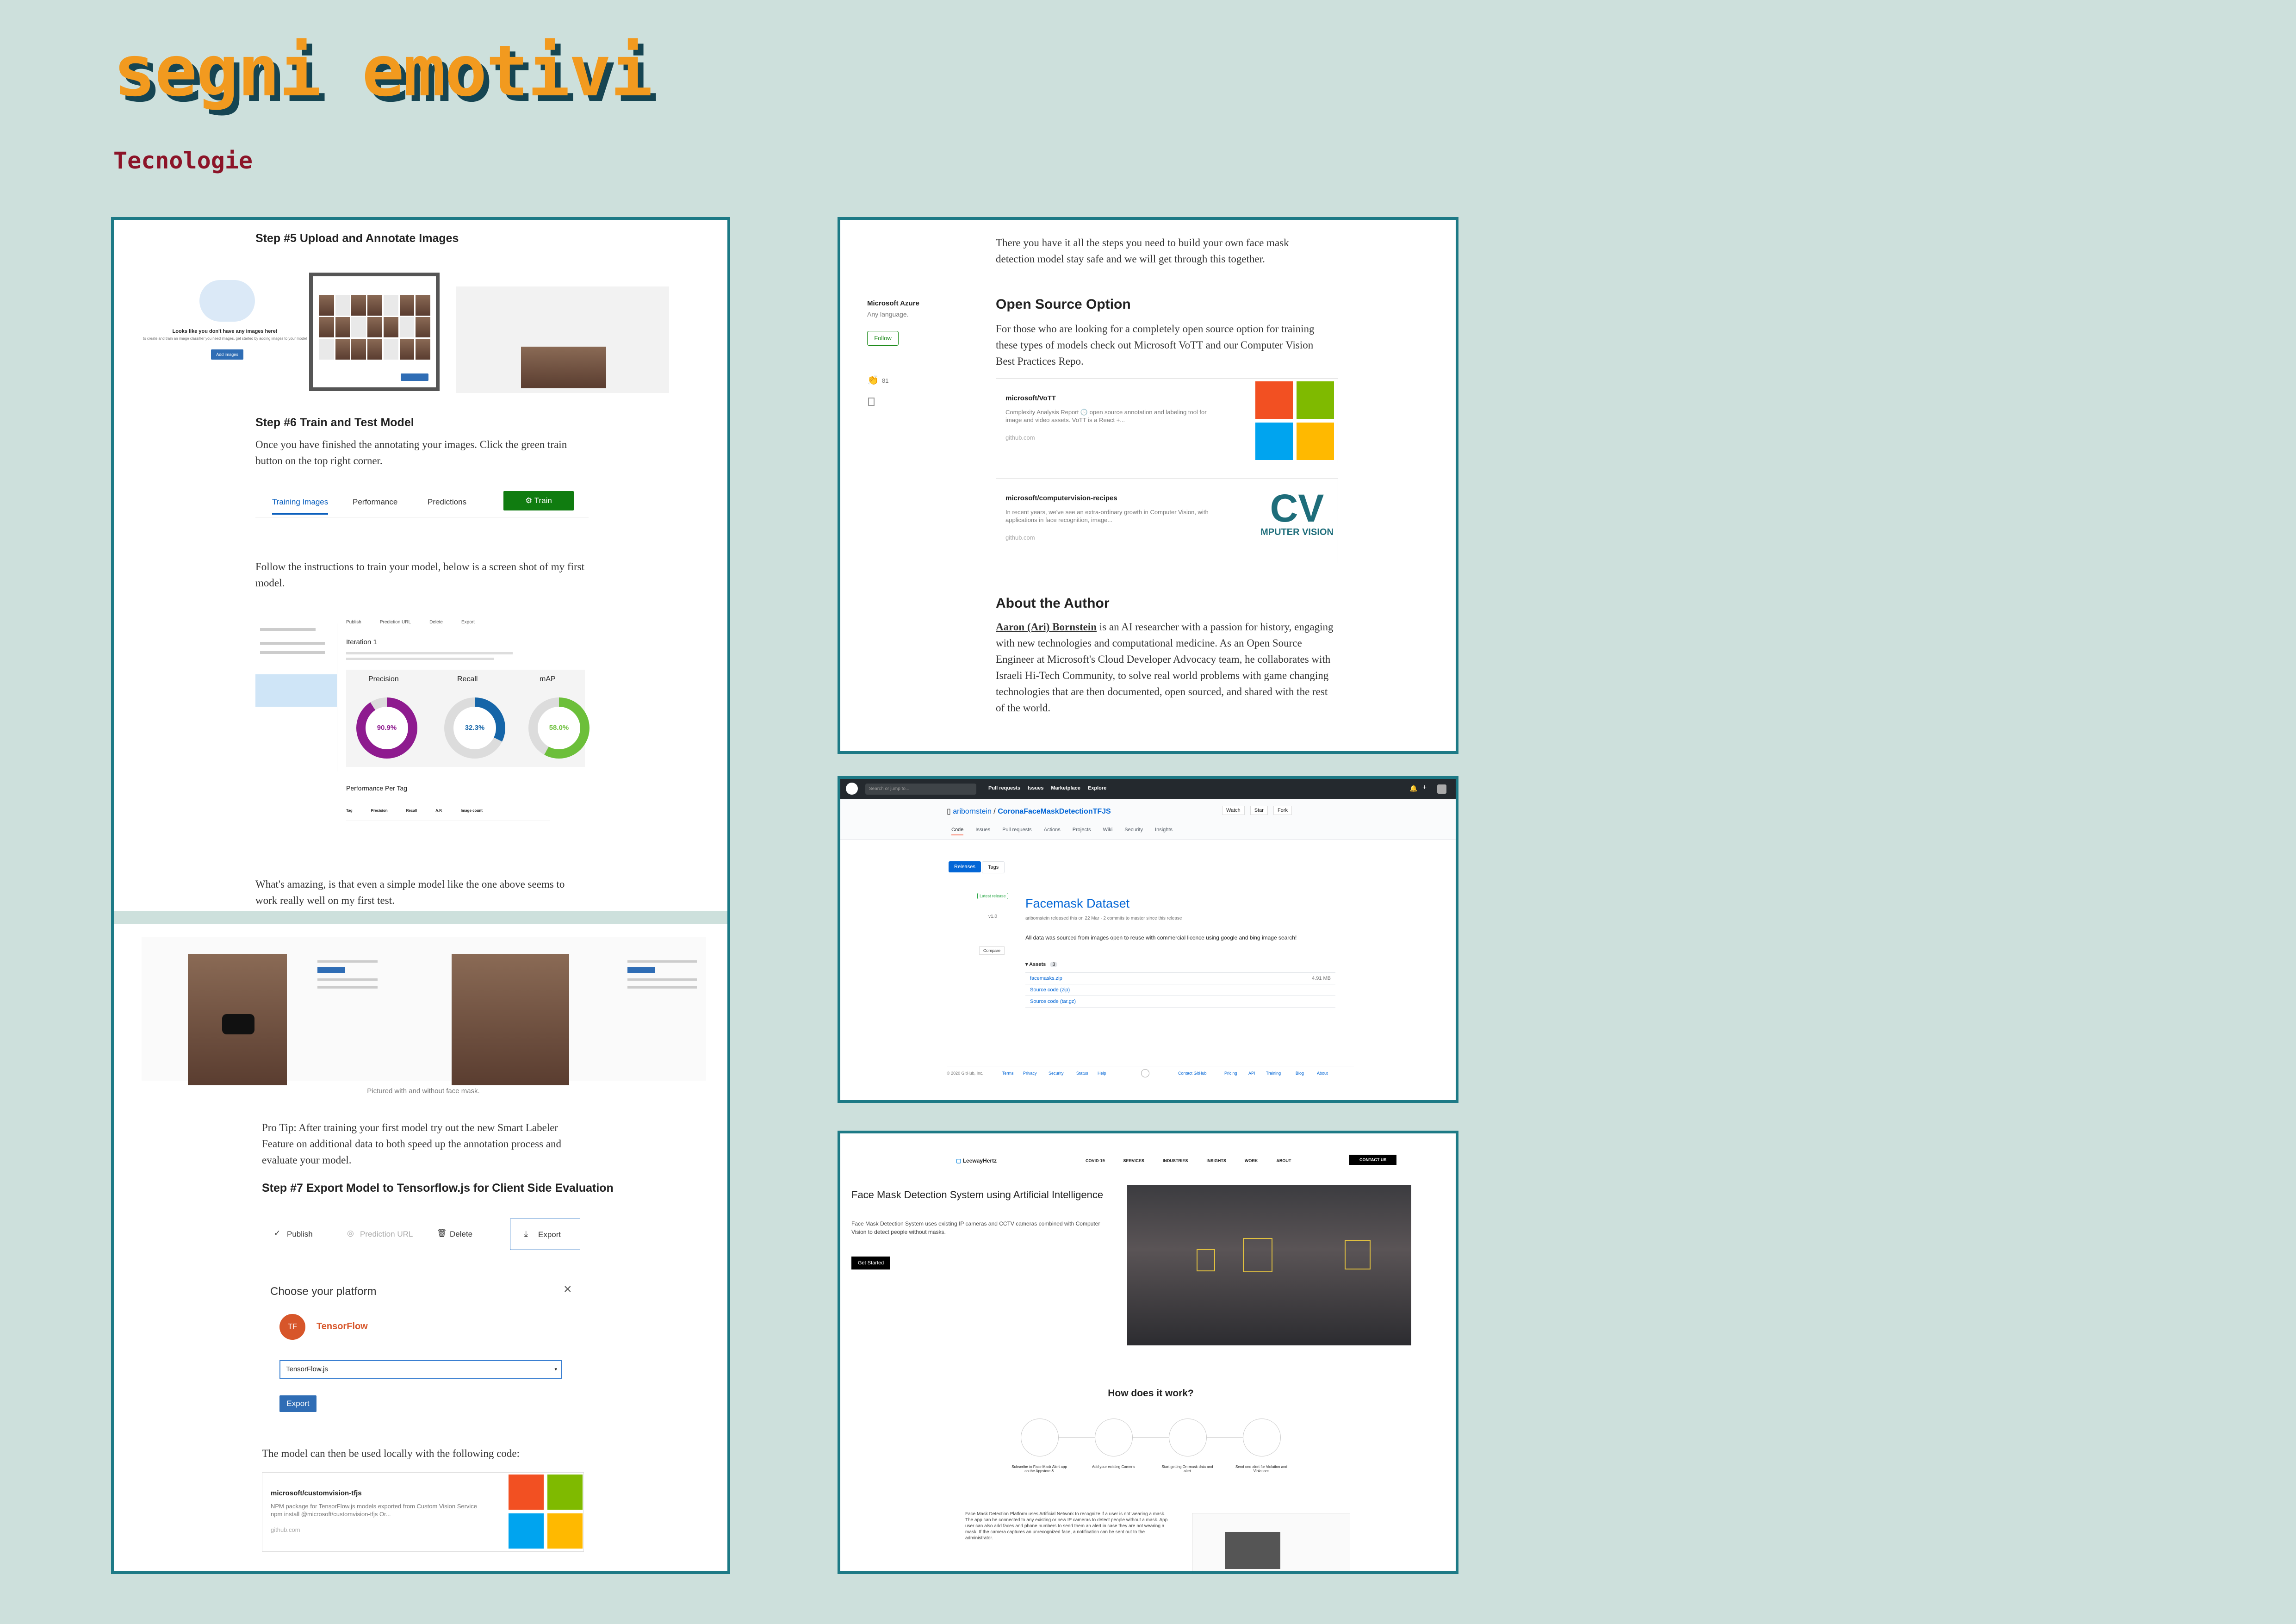  What do you see at coordinates (1053, 831) in the screenshot?
I see `tab-actions: Actions` at bounding box center [1053, 831].